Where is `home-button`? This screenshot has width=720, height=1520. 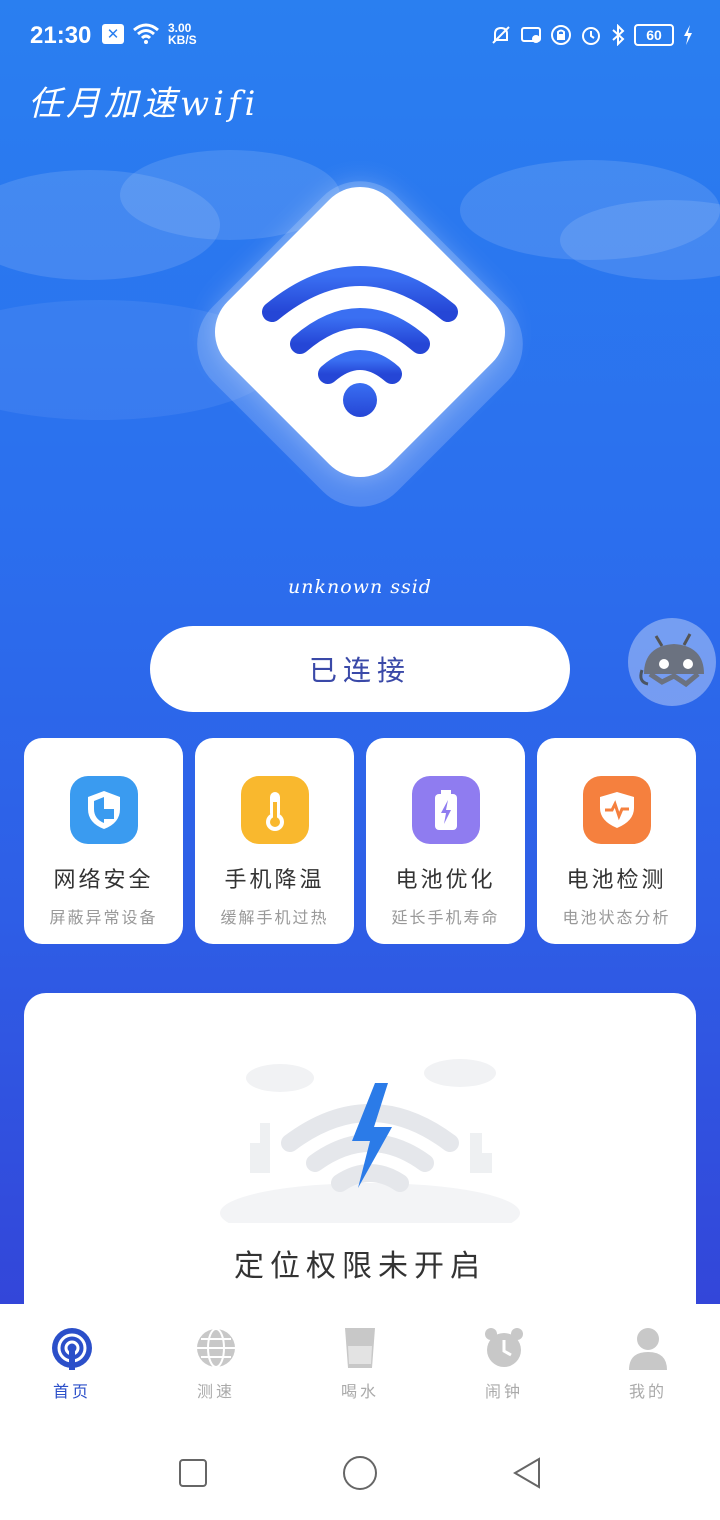
home-button is located at coordinates (360, 1473).